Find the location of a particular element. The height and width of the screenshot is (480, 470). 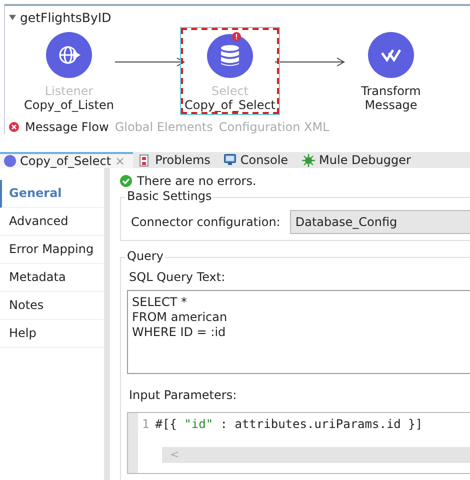

node-name: Copy_of_Select is located at coordinates (230, 105).